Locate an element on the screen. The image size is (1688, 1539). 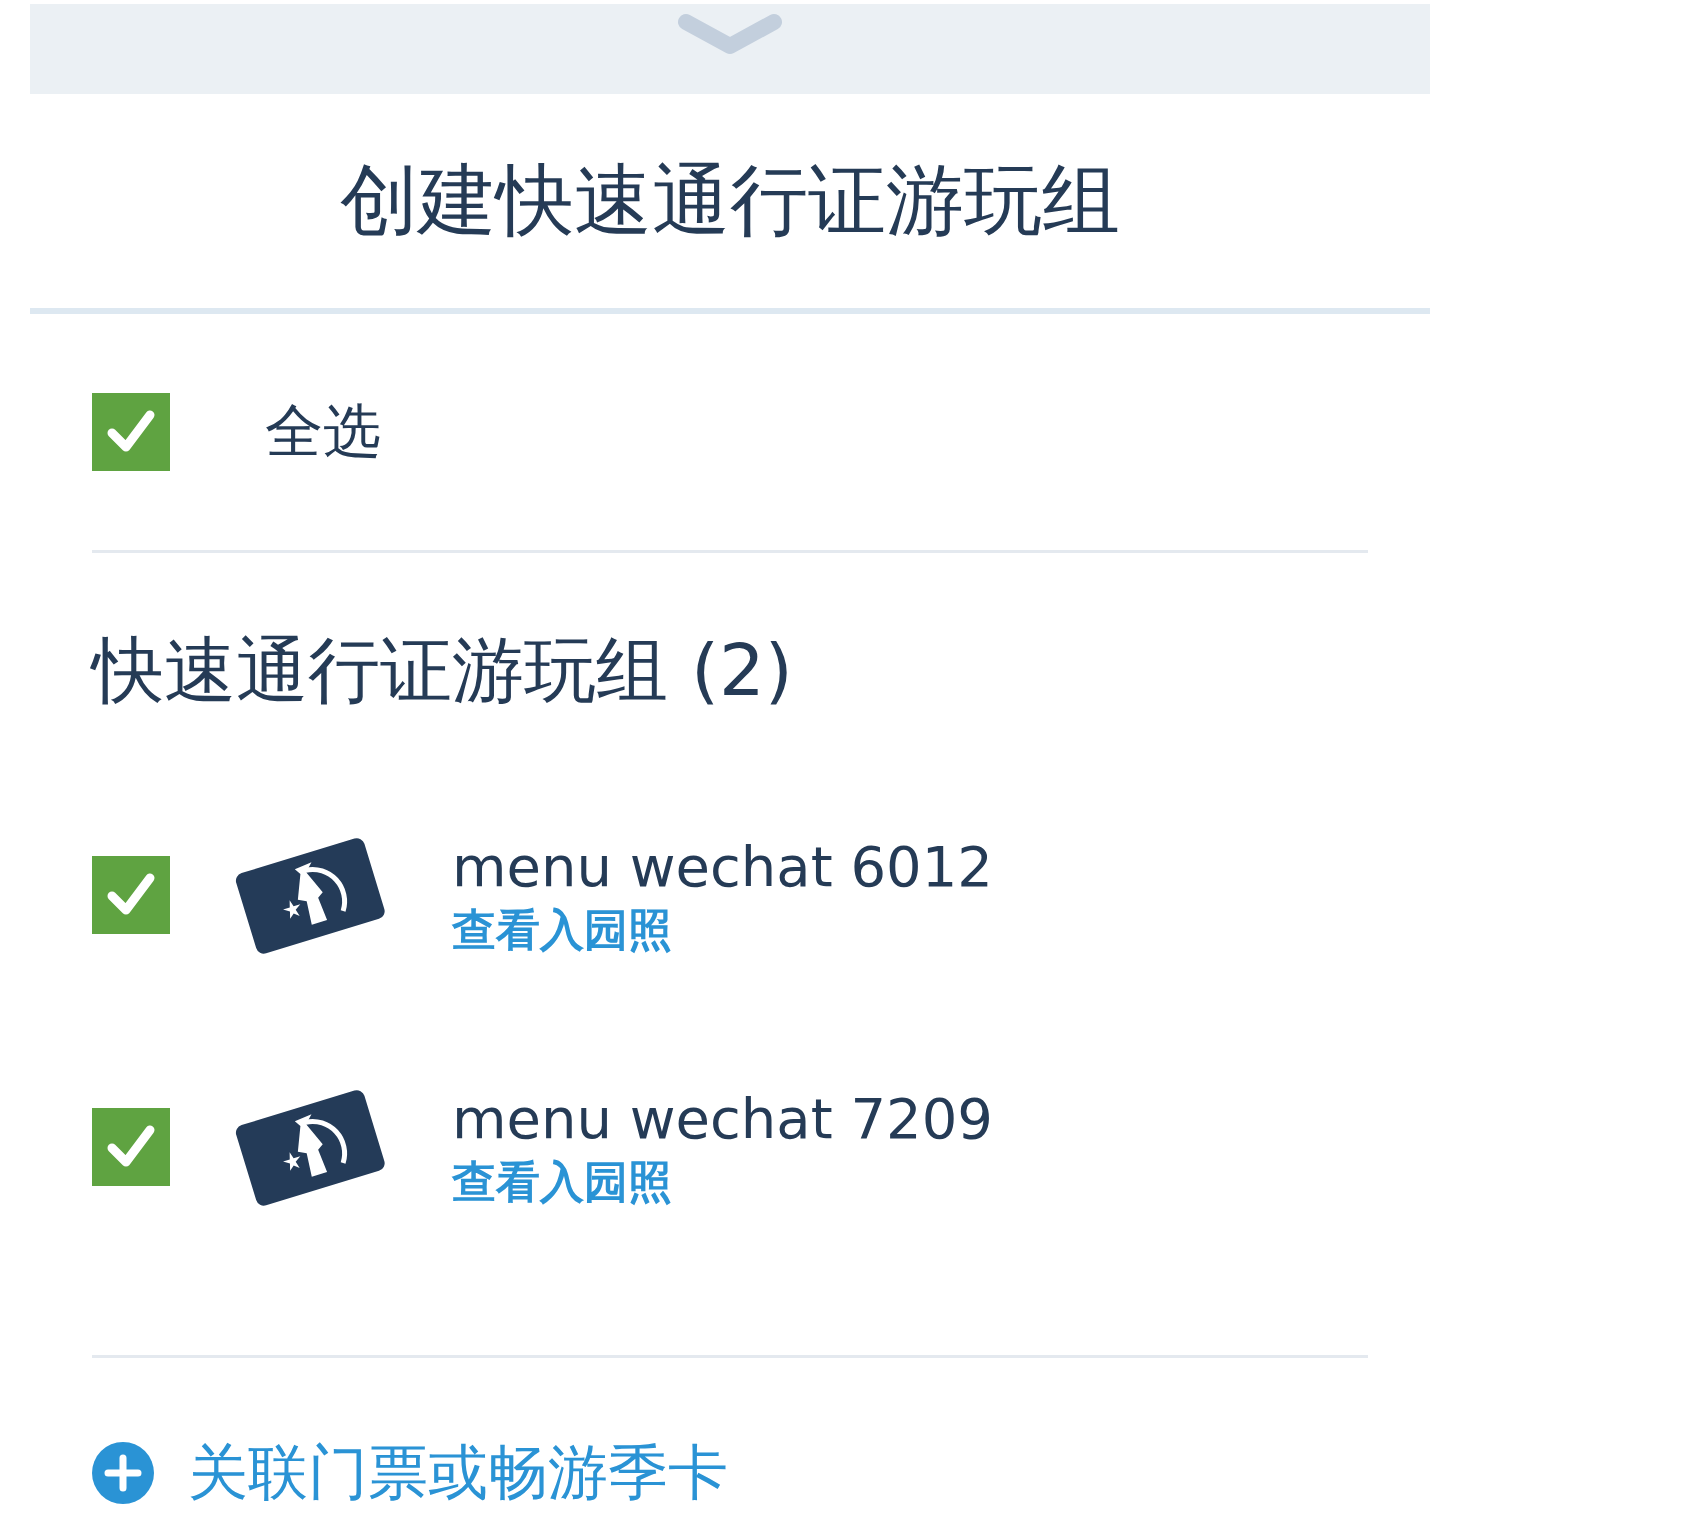
drag-handle-bar is located at coordinates (730, 49).